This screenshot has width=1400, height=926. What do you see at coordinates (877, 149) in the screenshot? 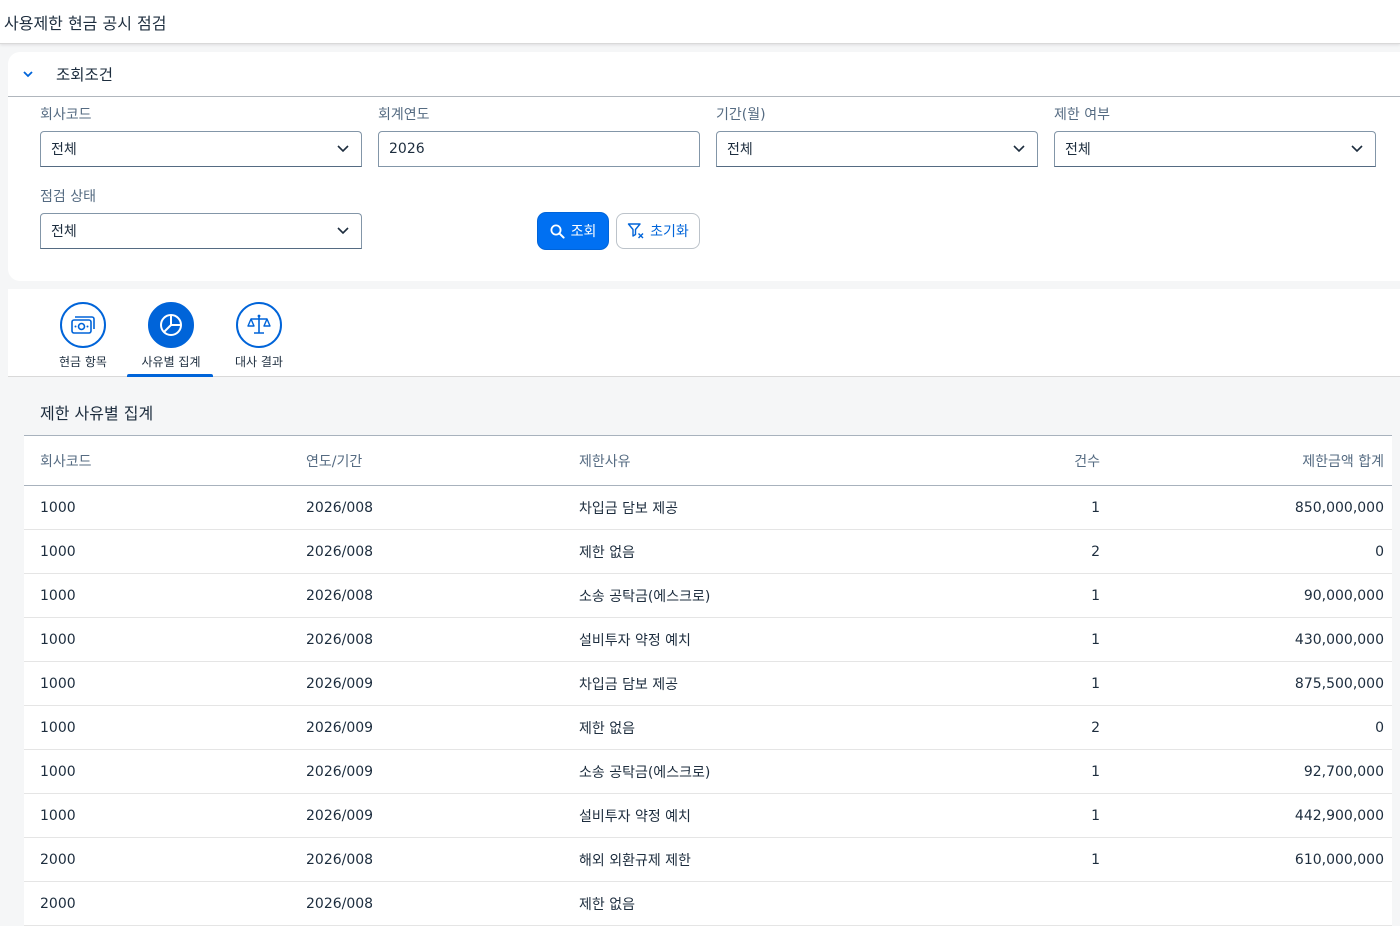
I see `period-select: 전체` at bounding box center [877, 149].